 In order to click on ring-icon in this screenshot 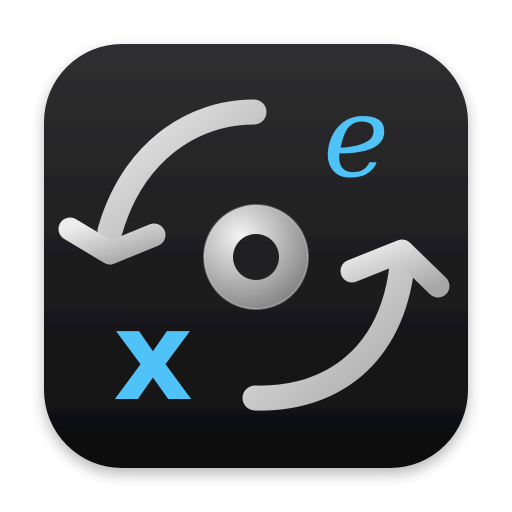, I will do `click(256, 257)`.